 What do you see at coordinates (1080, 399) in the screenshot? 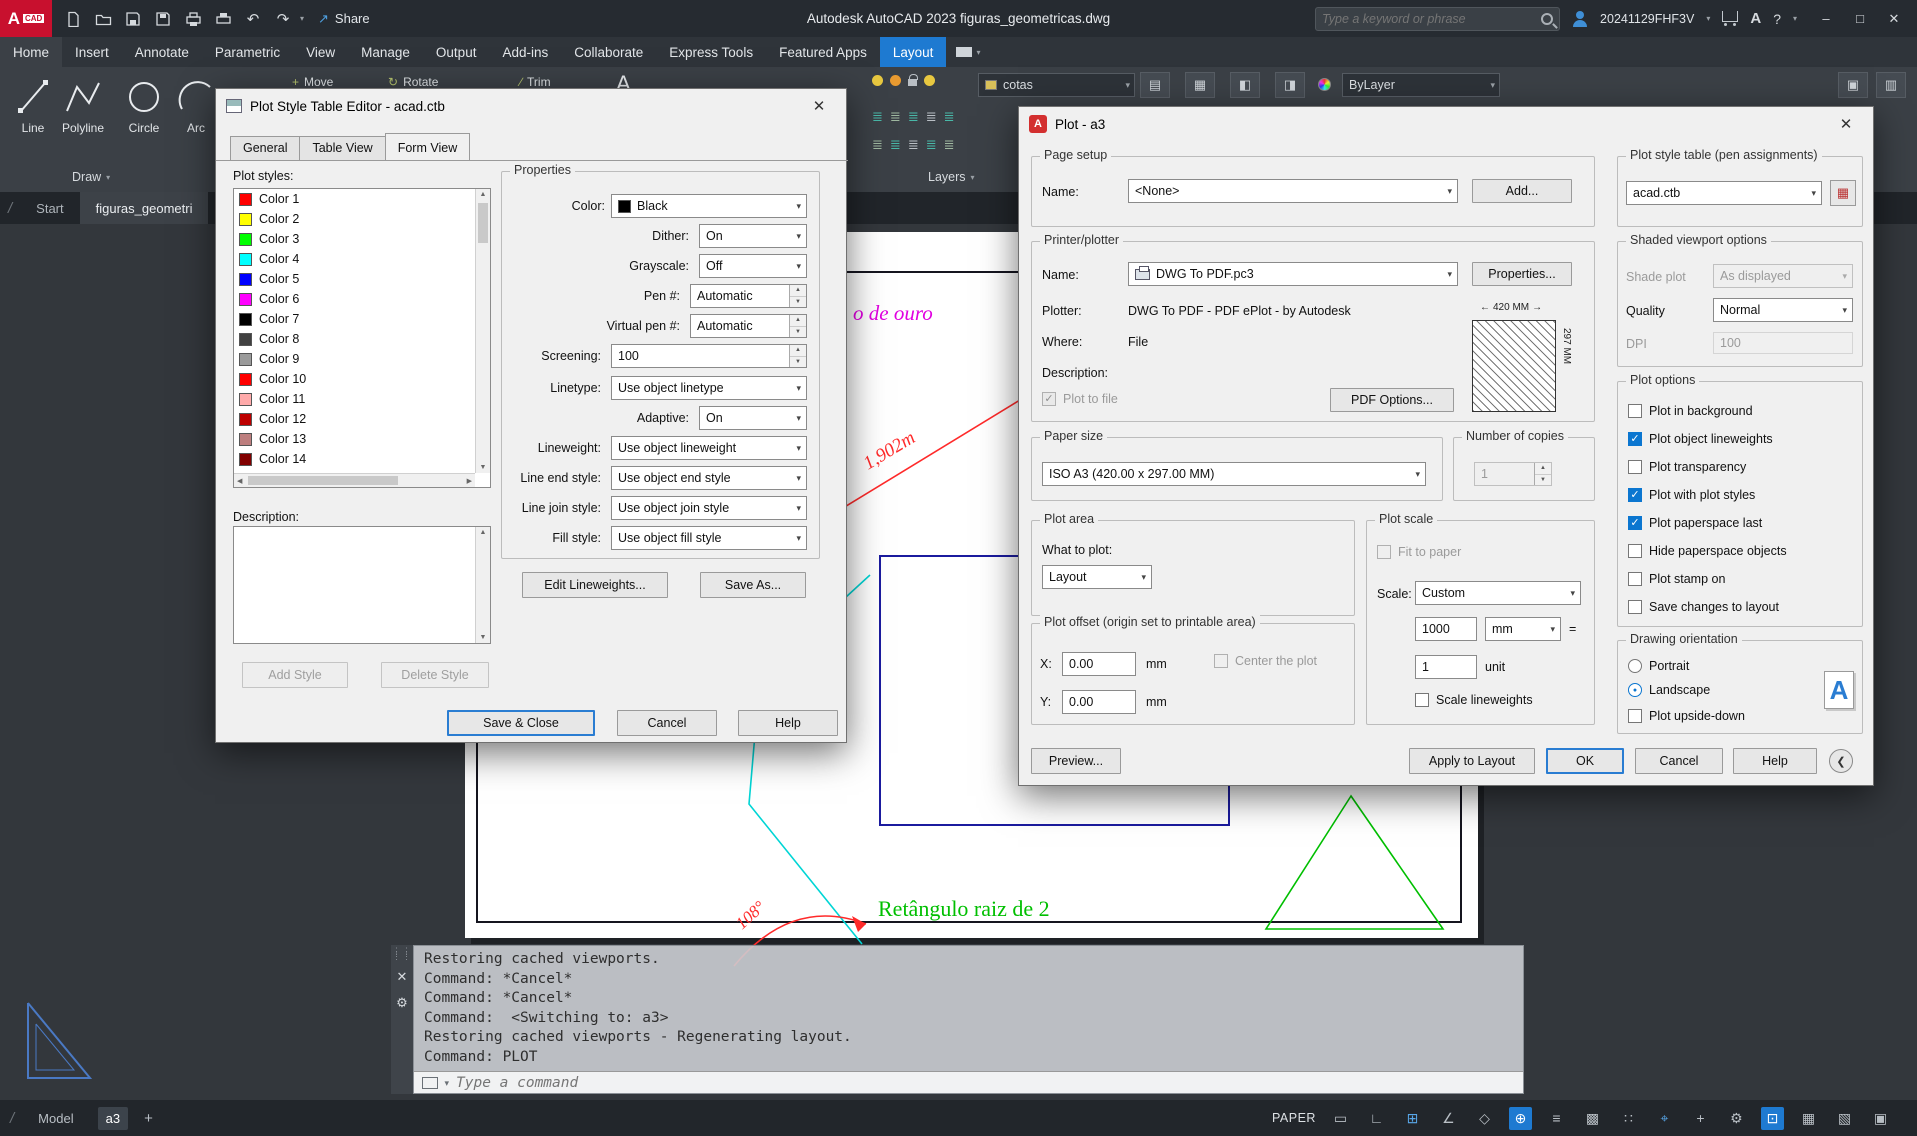
I see `plot-to-file-checkbox: ✓ Plot to file` at bounding box center [1080, 399].